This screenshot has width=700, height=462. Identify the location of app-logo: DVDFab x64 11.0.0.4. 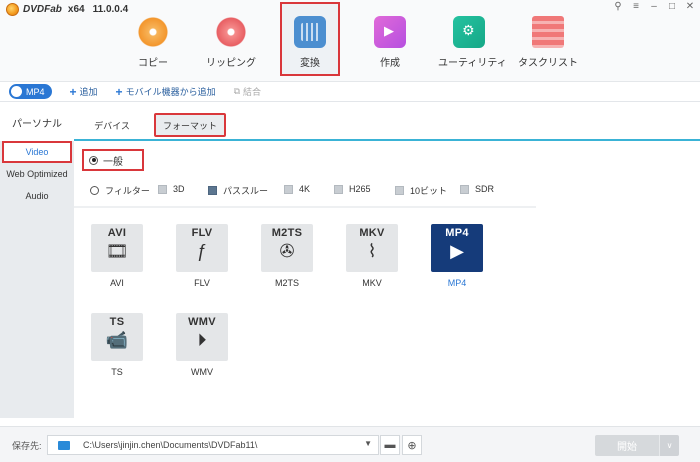
(67, 9).